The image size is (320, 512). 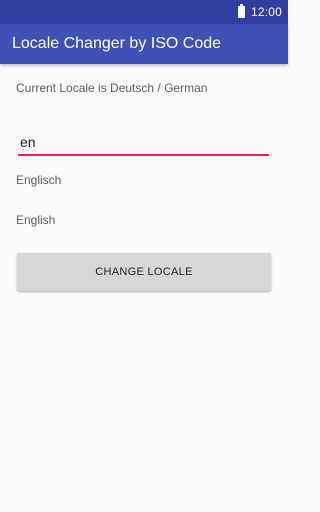 What do you see at coordinates (117, 43) in the screenshot?
I see `app-title: Locale Changer by ISO Code` at bounding box center [117, 43].